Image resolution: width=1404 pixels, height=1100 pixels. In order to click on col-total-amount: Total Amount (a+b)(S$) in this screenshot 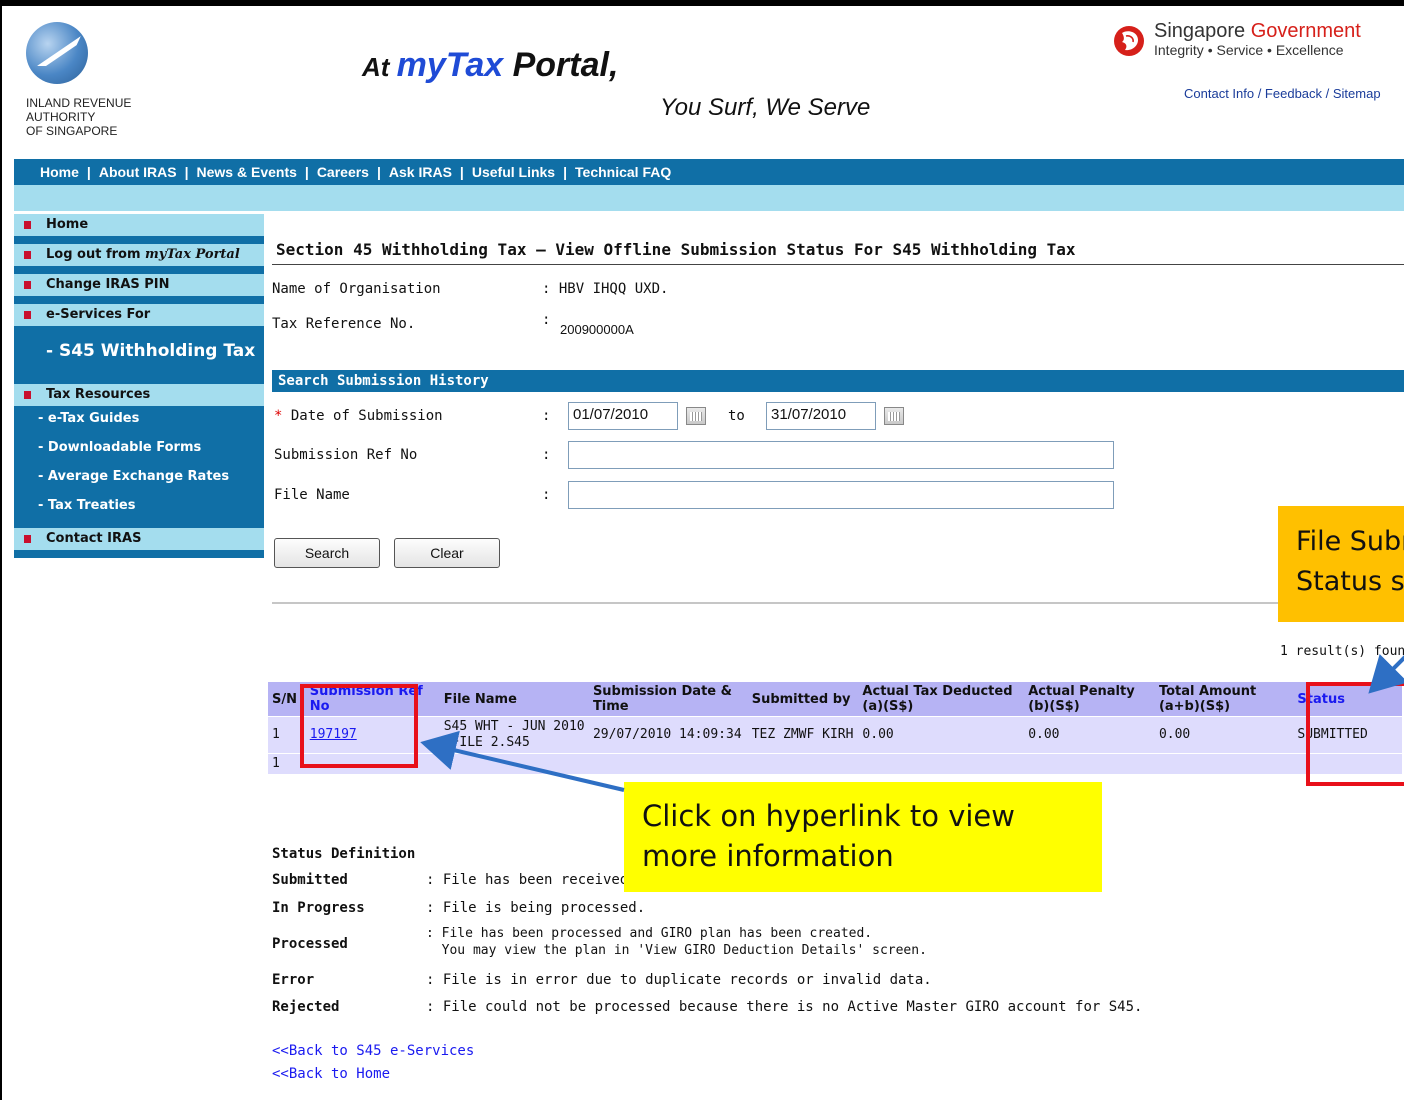, I will do `click(1224, 699)`.